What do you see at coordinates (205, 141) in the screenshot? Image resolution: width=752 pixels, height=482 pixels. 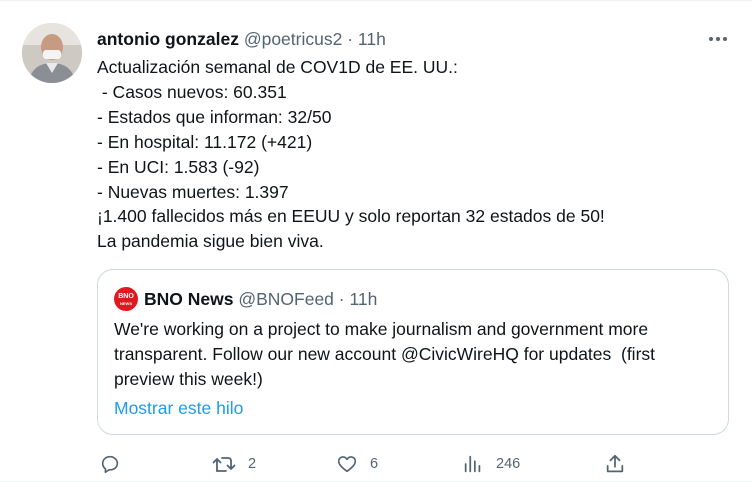 I see `tweet-line: - En hospital: 11.172 (+421)` at bounding box center [205, 141].